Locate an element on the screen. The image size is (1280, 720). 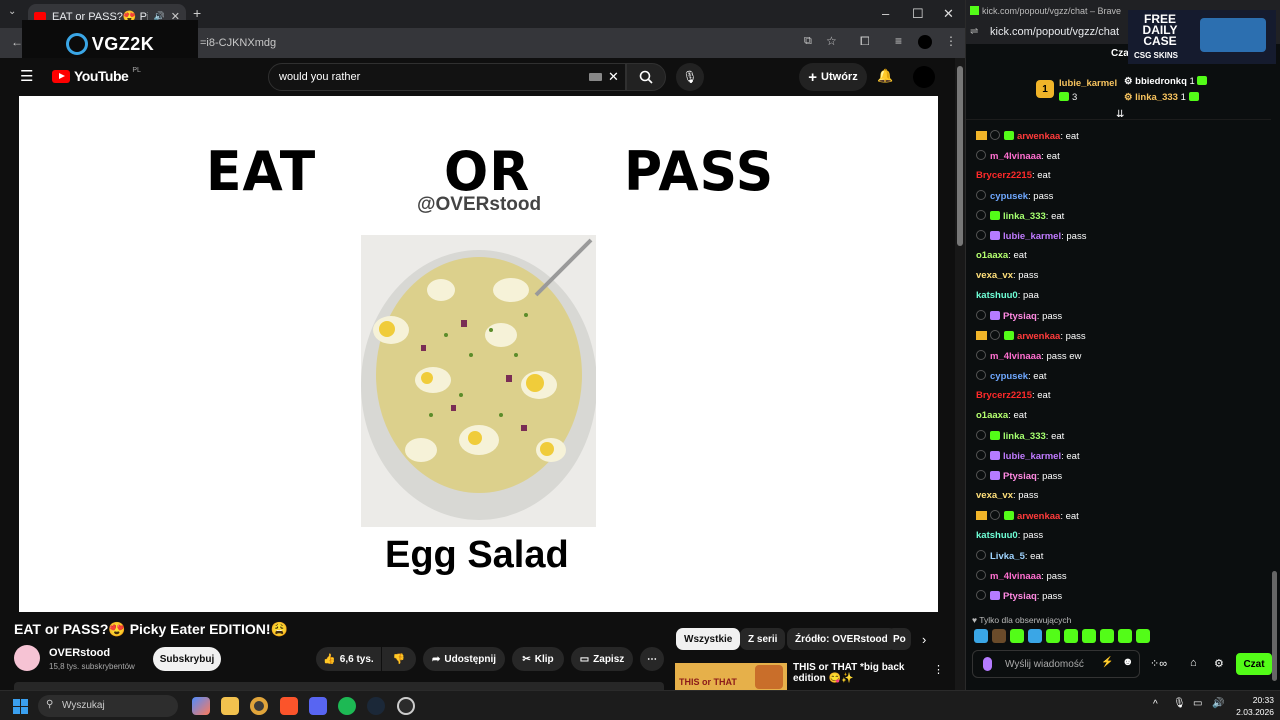
tray-mic-icon: 🎙 is located at coordinates (1179, 703).